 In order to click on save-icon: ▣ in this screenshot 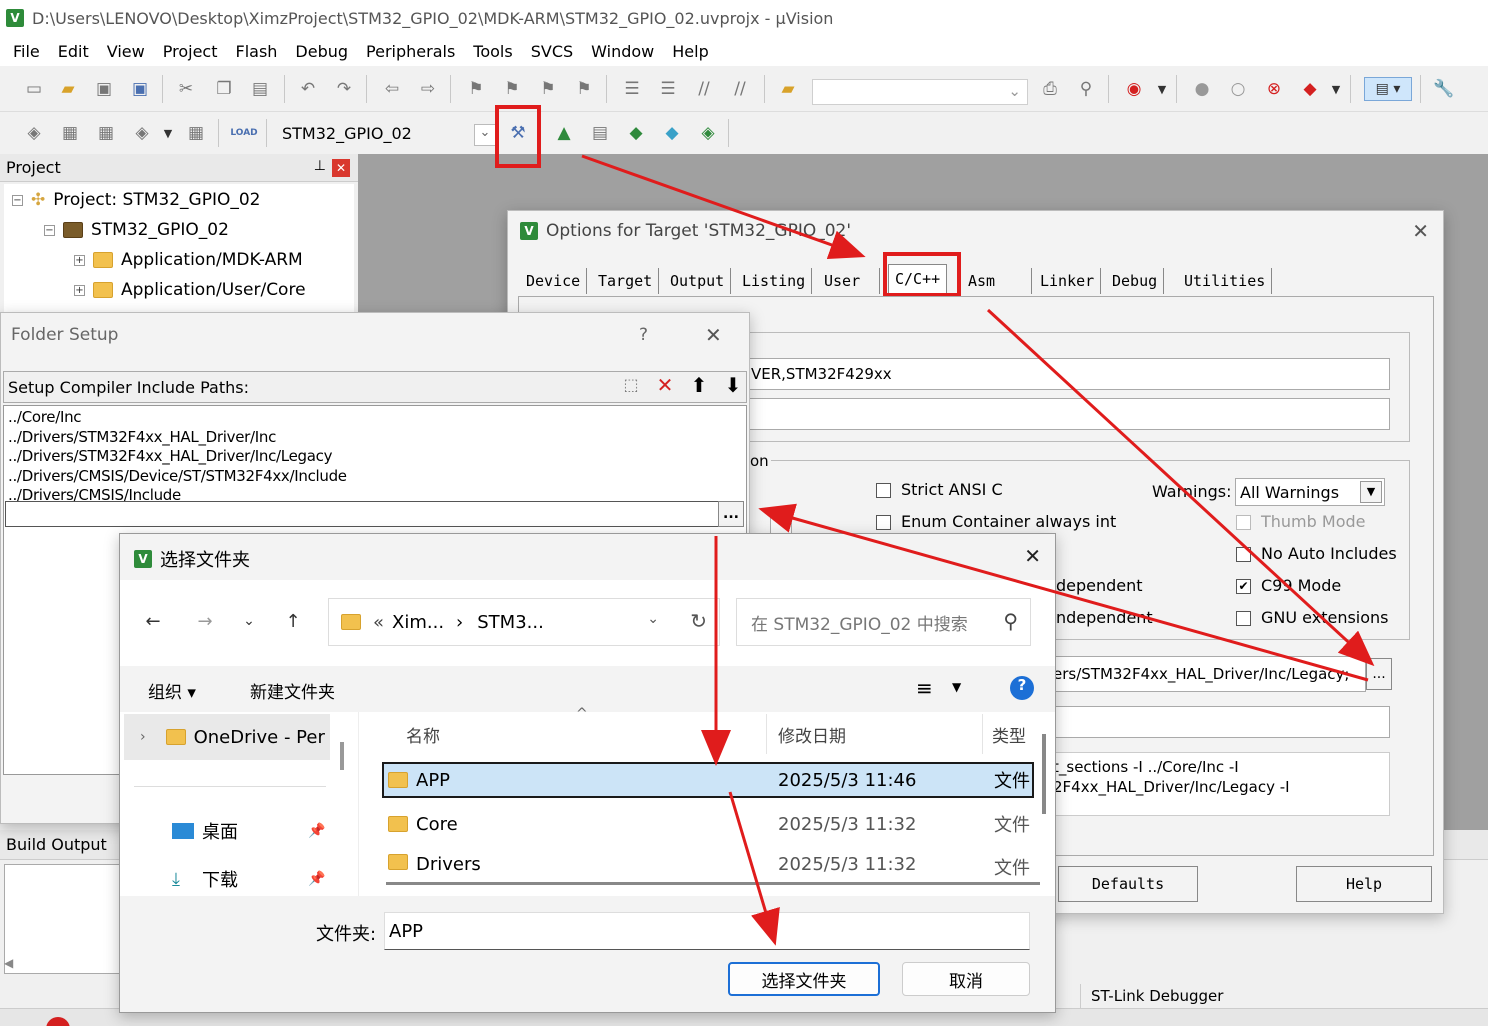, I will do `click(104, 89)`.